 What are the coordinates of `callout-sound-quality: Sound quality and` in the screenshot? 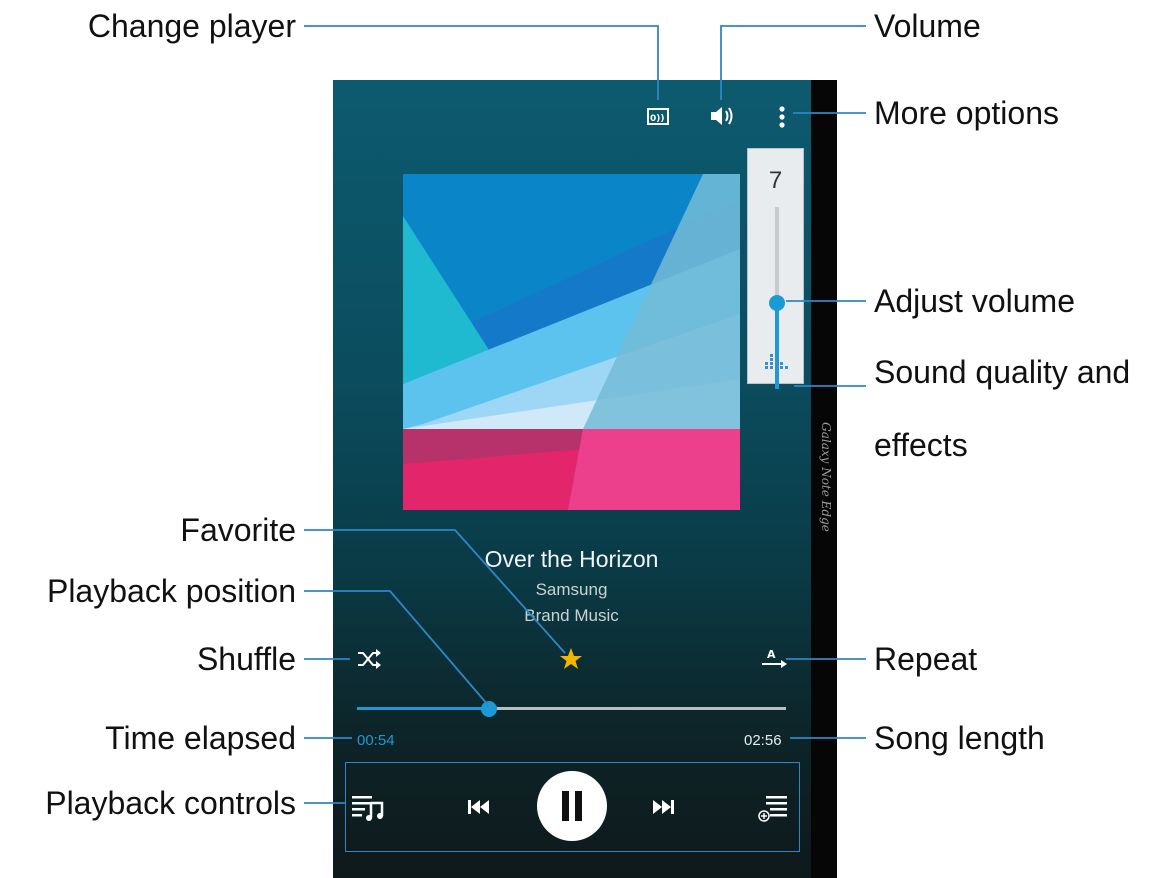 It's located at (1002, 372).